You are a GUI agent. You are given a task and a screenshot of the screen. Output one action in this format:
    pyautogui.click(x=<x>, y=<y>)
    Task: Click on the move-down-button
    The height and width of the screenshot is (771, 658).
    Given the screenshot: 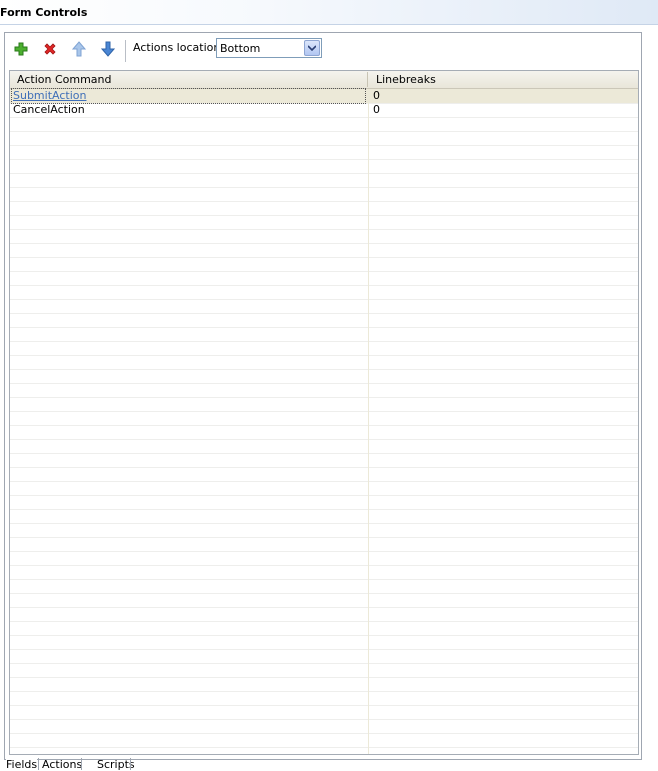 What is the action you would take?
    pyautogui.click(x=108, y=49)
    